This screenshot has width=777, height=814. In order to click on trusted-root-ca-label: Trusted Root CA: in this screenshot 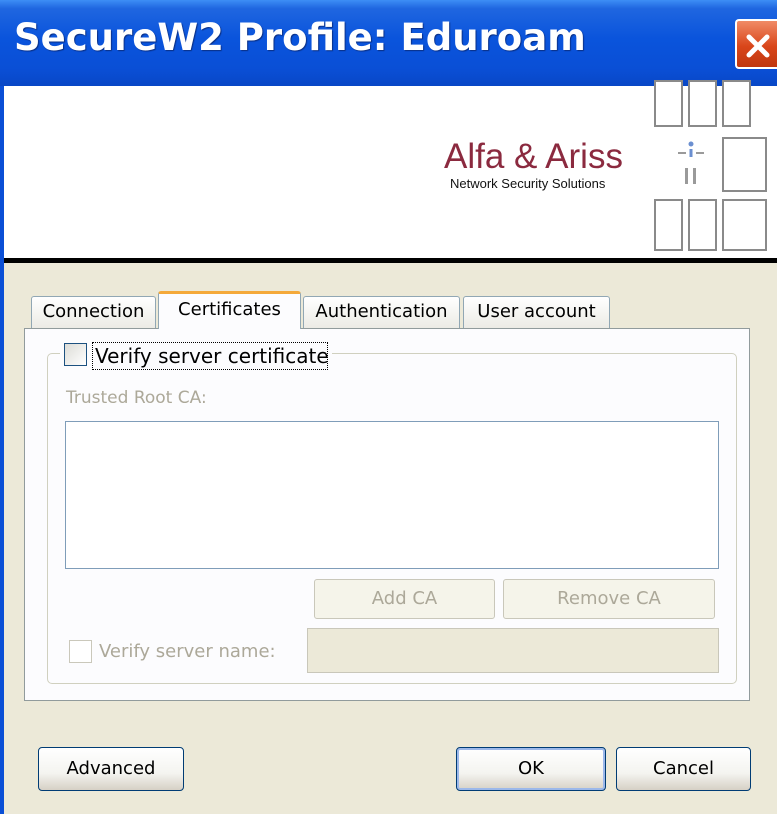, I will do `click(136, 398)`.